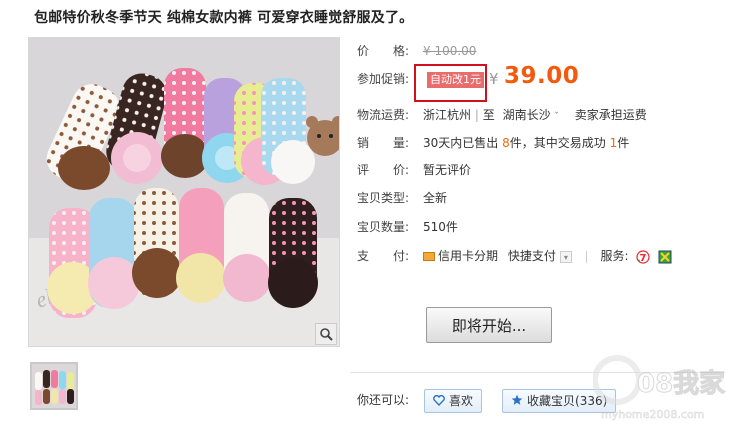  I want to click on shipping-label: 物流运费:, so click(383, 115).